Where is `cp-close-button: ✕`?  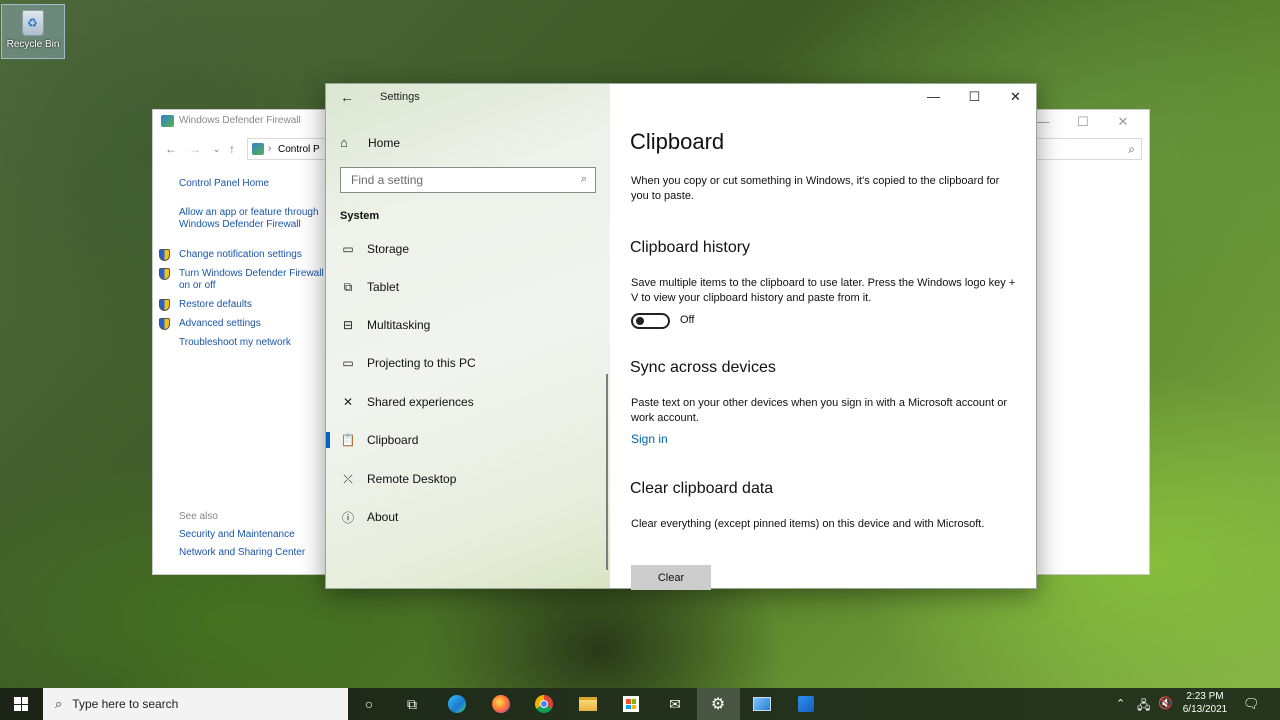
cp-close-button: ✕ is located at coordinates (1123, 122).